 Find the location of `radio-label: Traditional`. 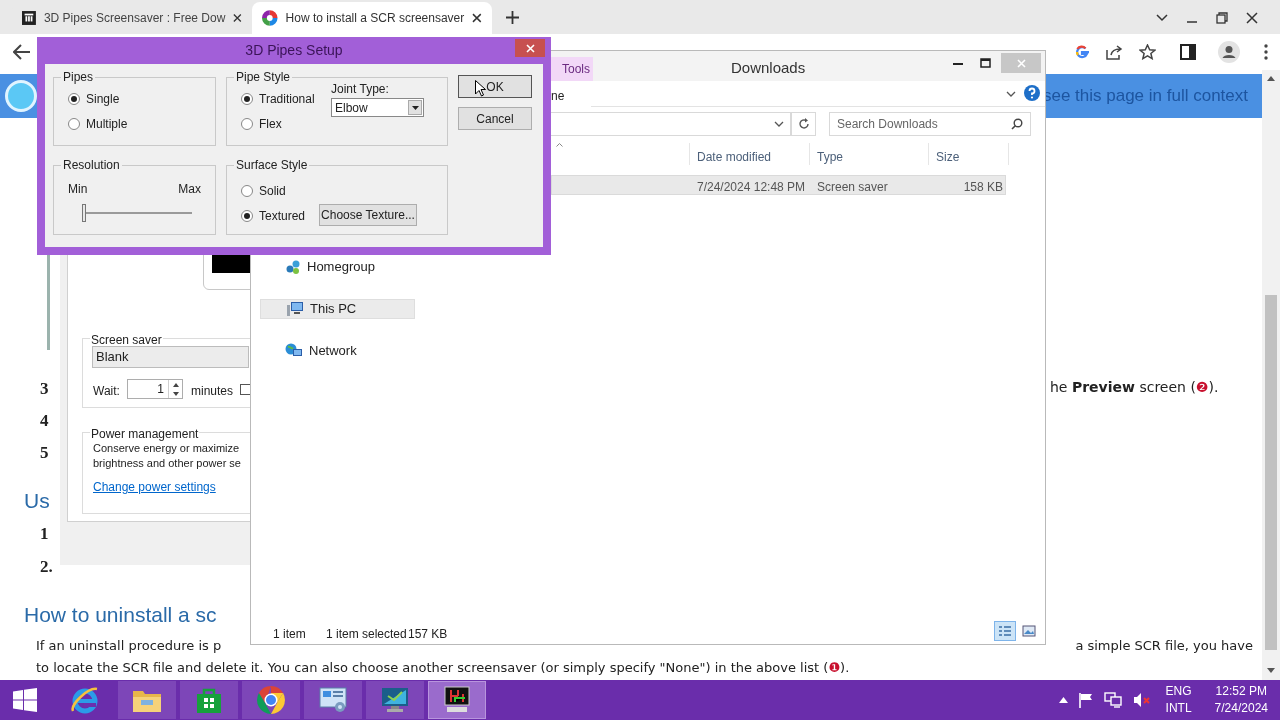

radio-label: Traditional is located at coordinates (287, 99).